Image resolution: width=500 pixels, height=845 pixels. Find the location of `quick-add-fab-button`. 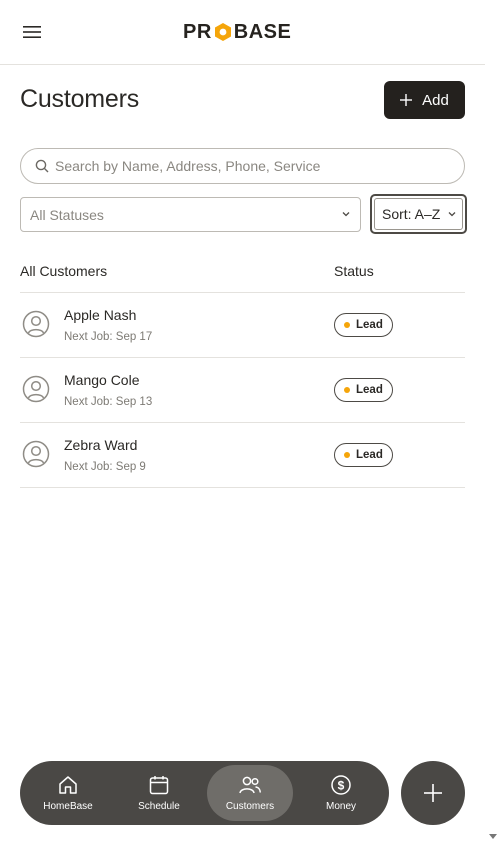

quick-add-fab-button is located at coordinates (433, 793).